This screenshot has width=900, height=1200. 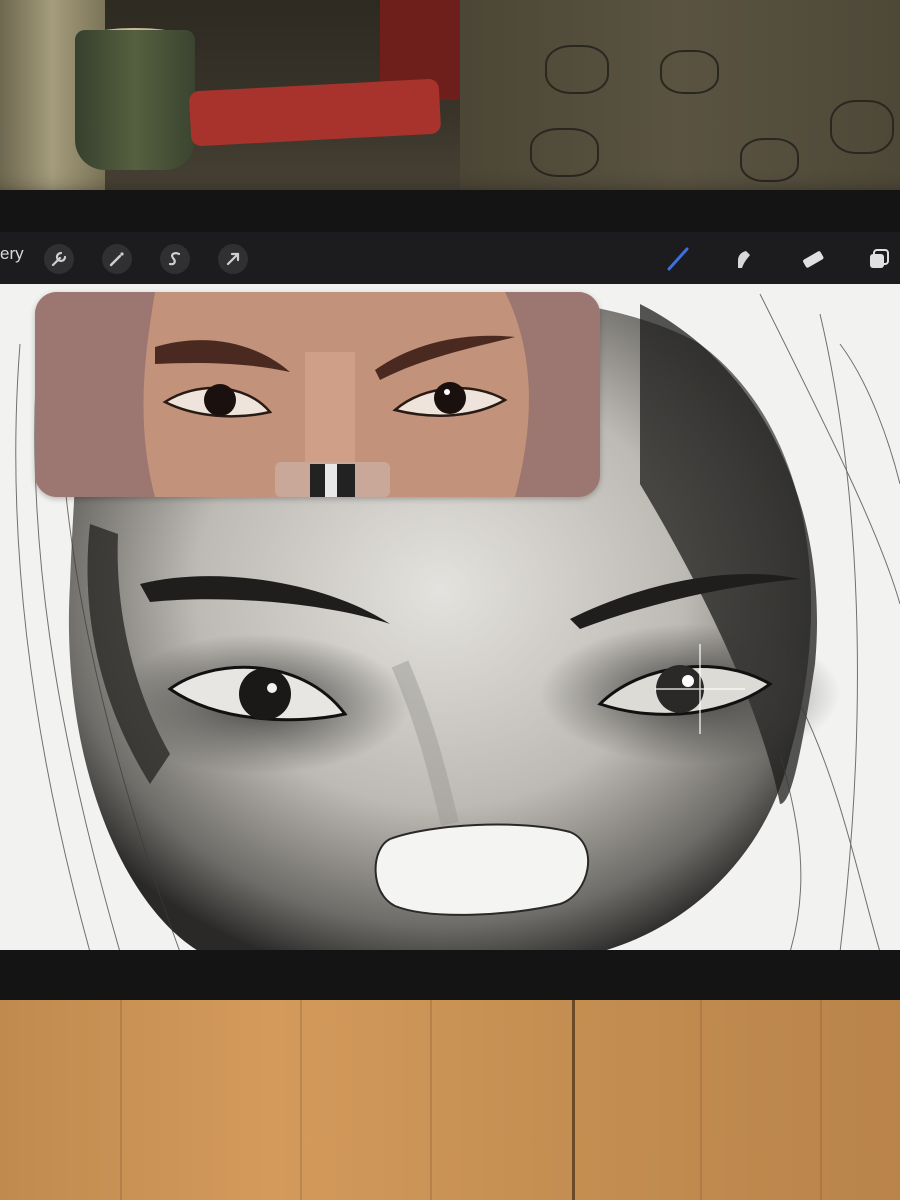 I want to click on selection-s-icon, so click(x=175, y=259).